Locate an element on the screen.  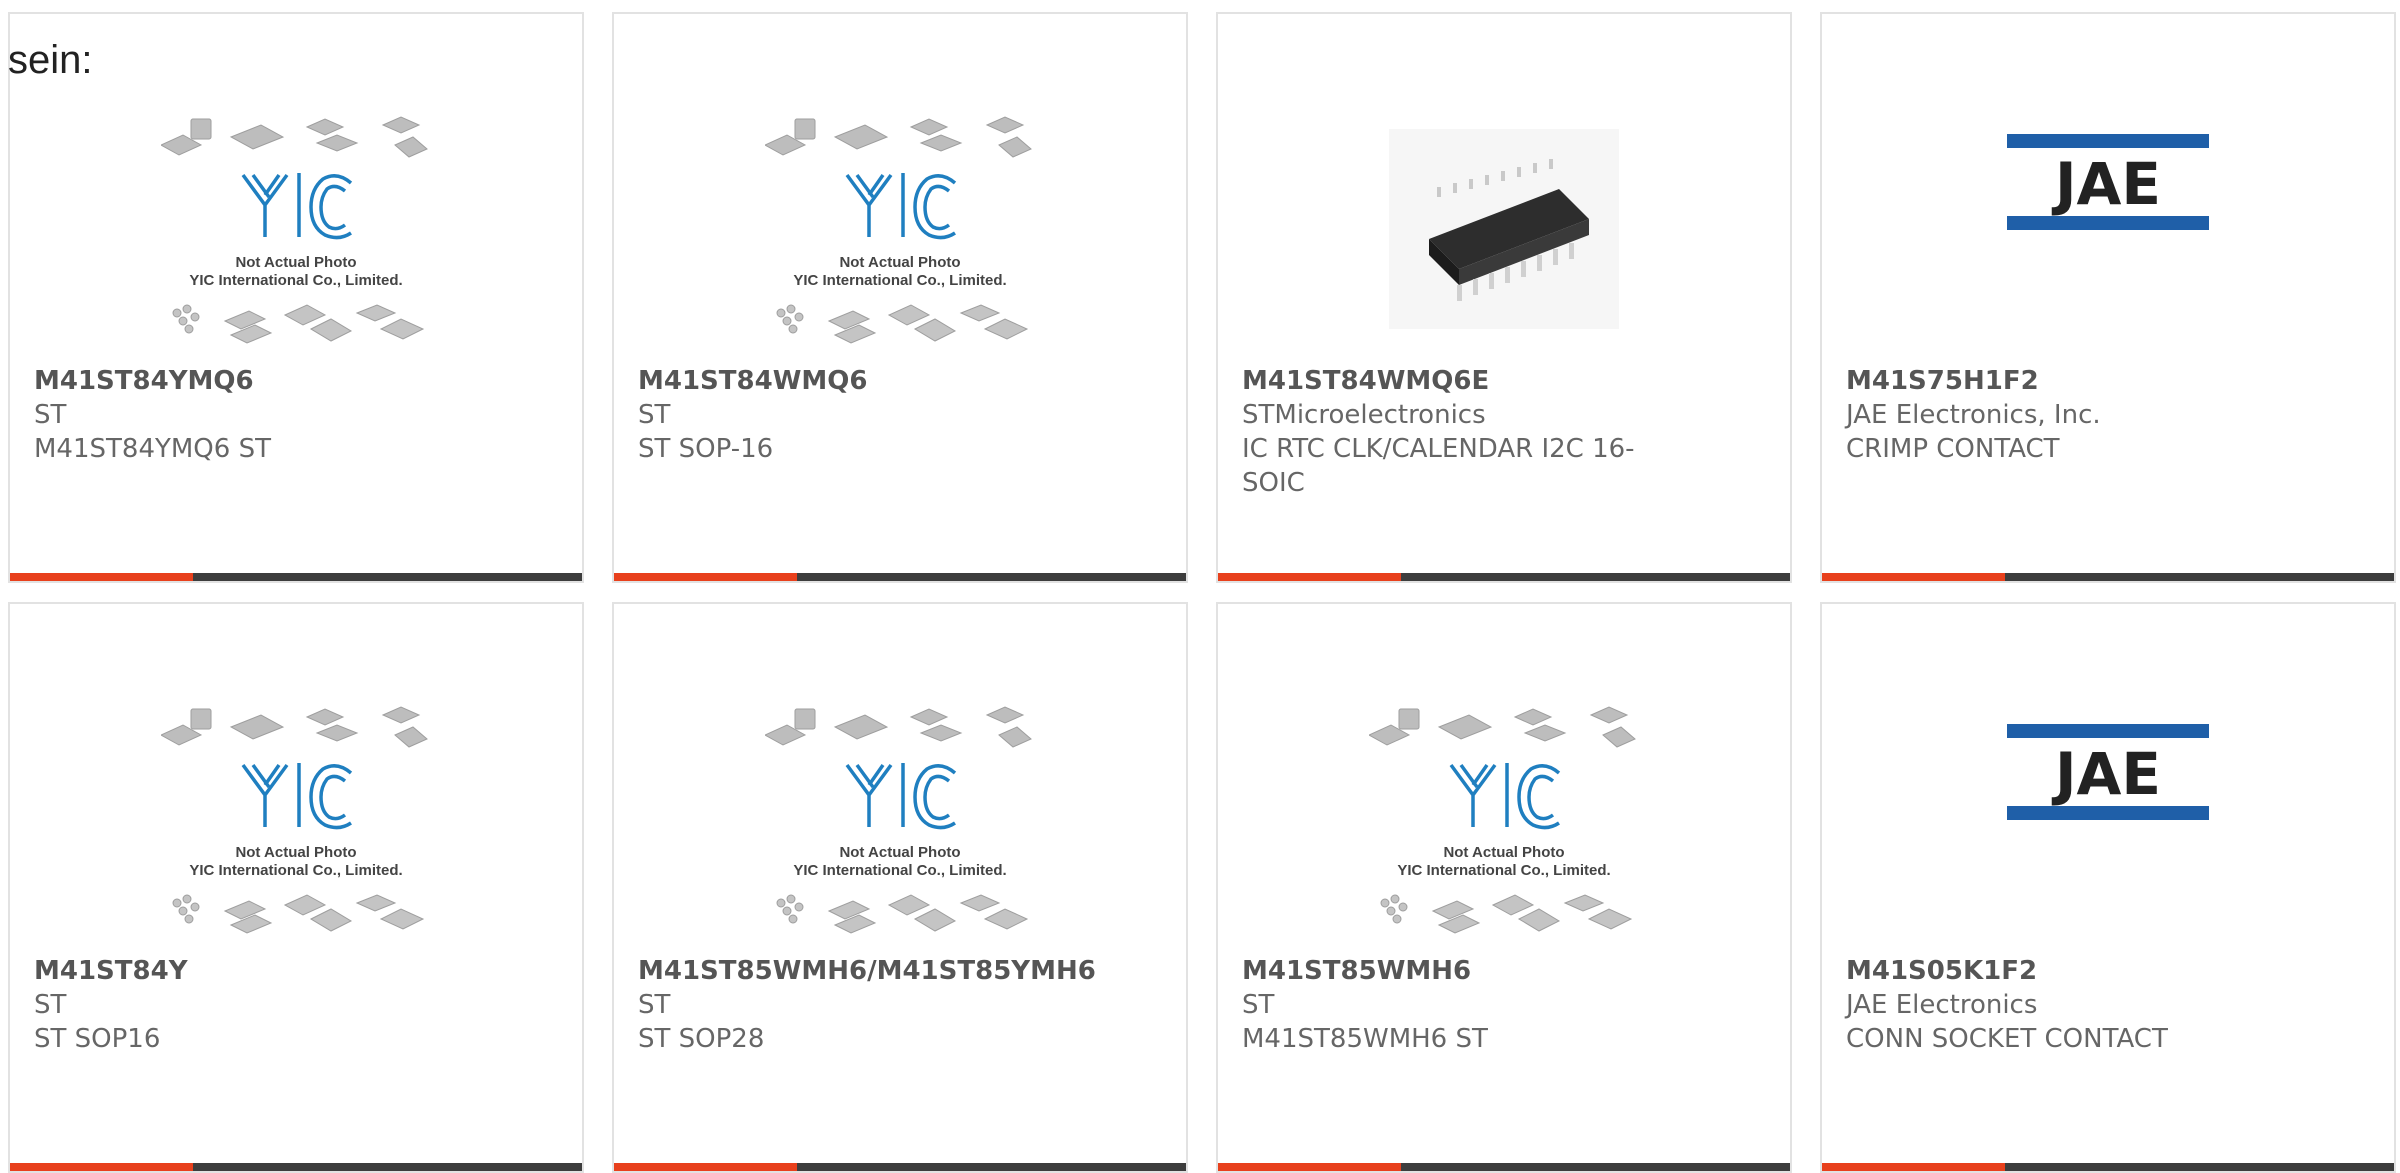
manufacturer: STMicroelectronics is located at coordinates (1364, 415).